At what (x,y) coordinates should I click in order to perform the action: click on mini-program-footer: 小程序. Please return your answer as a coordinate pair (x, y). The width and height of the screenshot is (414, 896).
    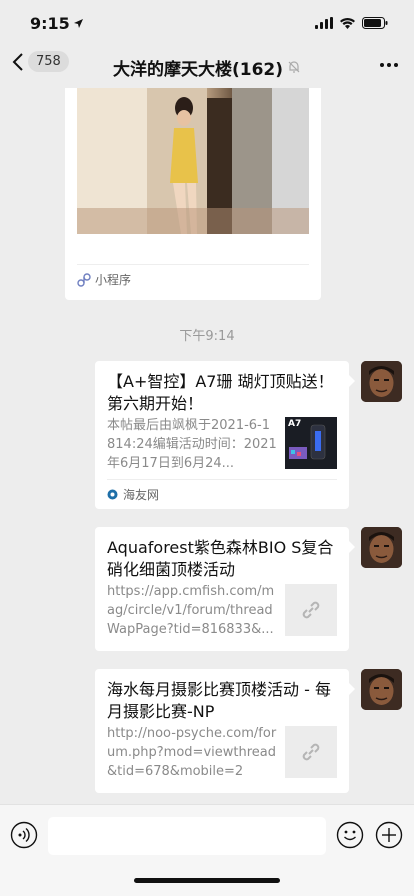
    Looking at the image, I should click on (193, 276).